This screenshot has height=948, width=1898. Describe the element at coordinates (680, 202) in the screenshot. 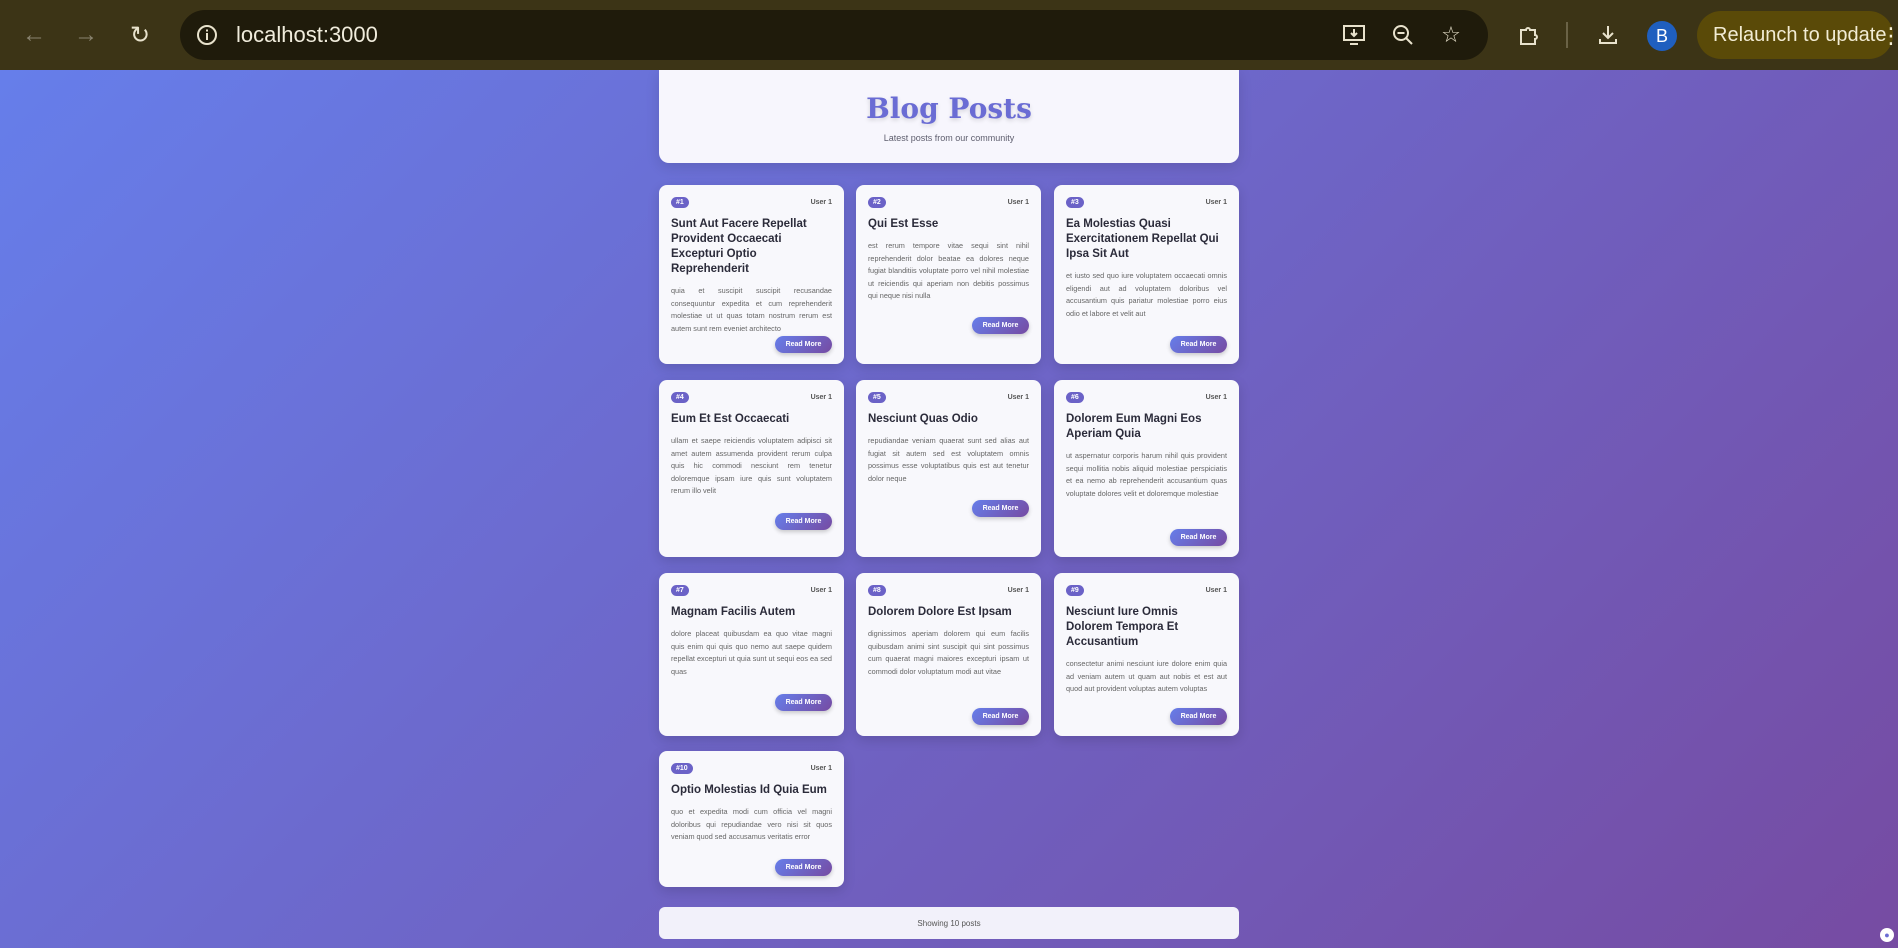

I see `post-id-badge: #1` at that location.